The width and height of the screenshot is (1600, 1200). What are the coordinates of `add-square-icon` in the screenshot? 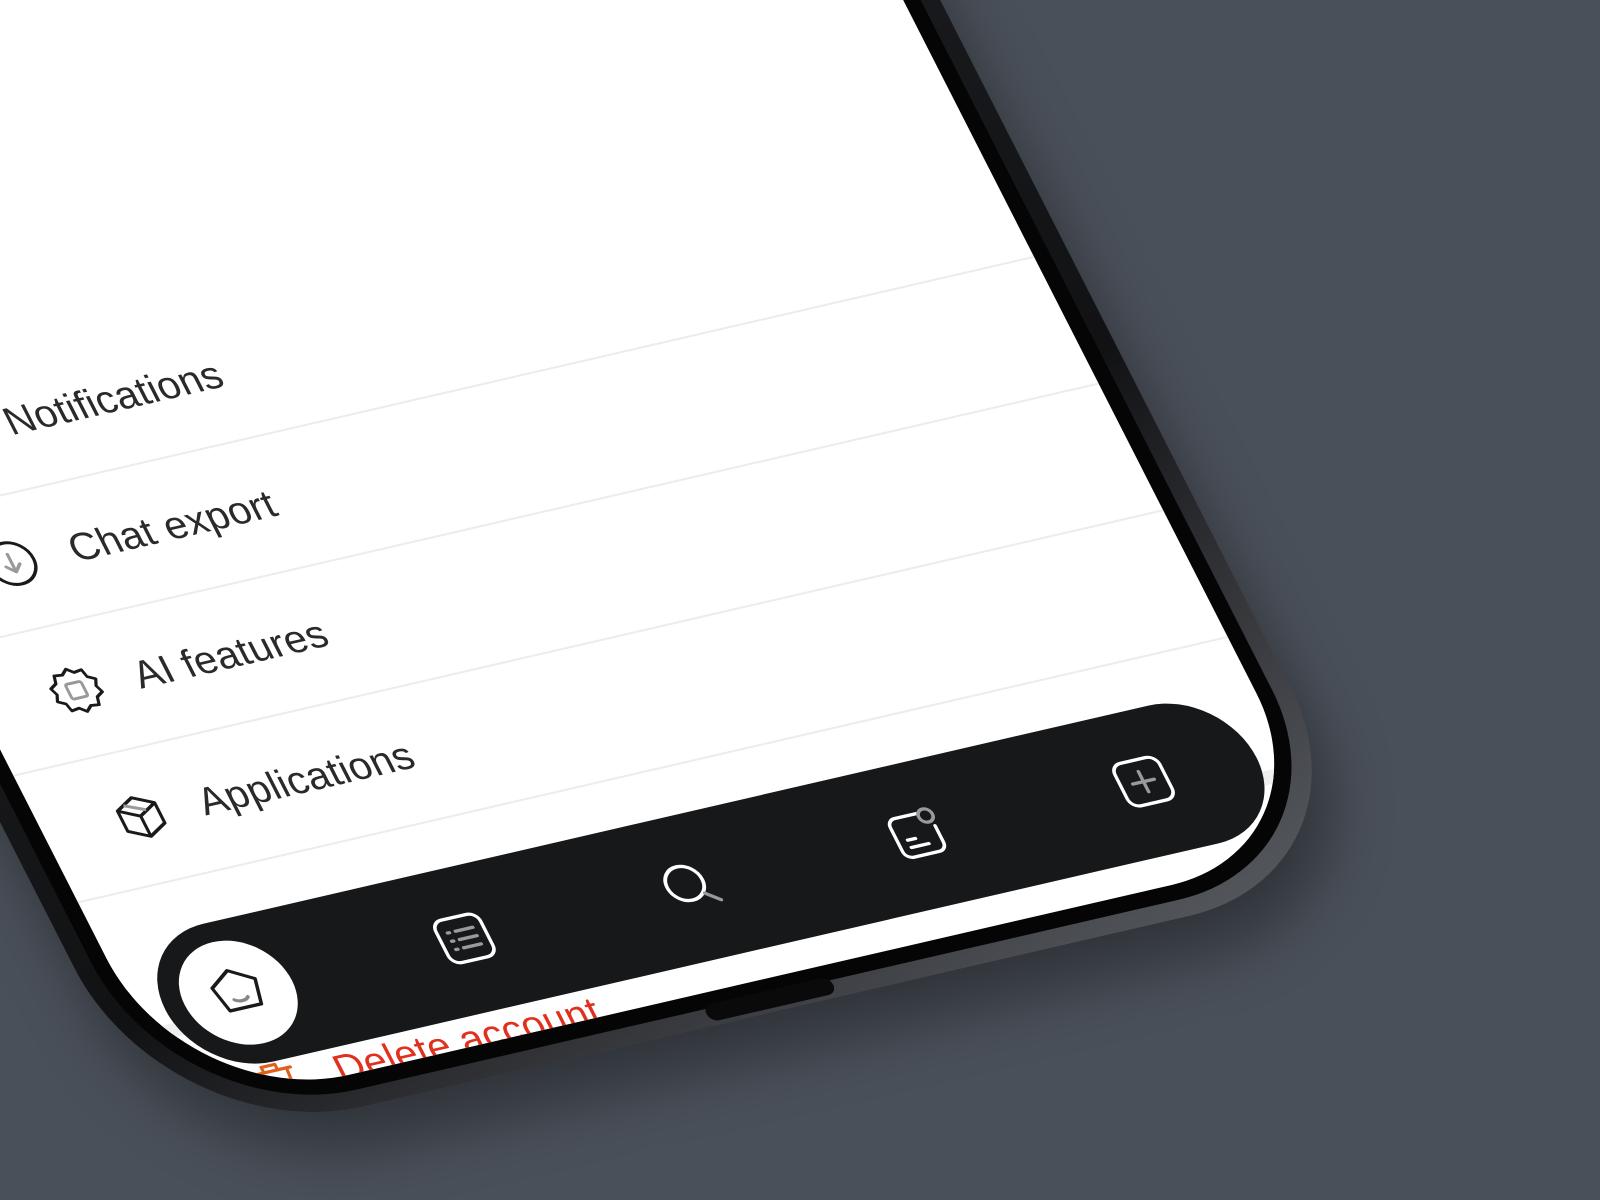 It's located at (1144, 783).